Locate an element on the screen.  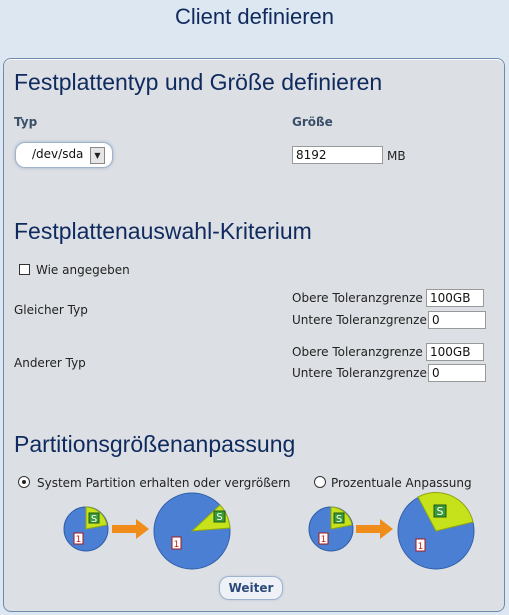
size-unit: MB is located at coordinates (396, 156).